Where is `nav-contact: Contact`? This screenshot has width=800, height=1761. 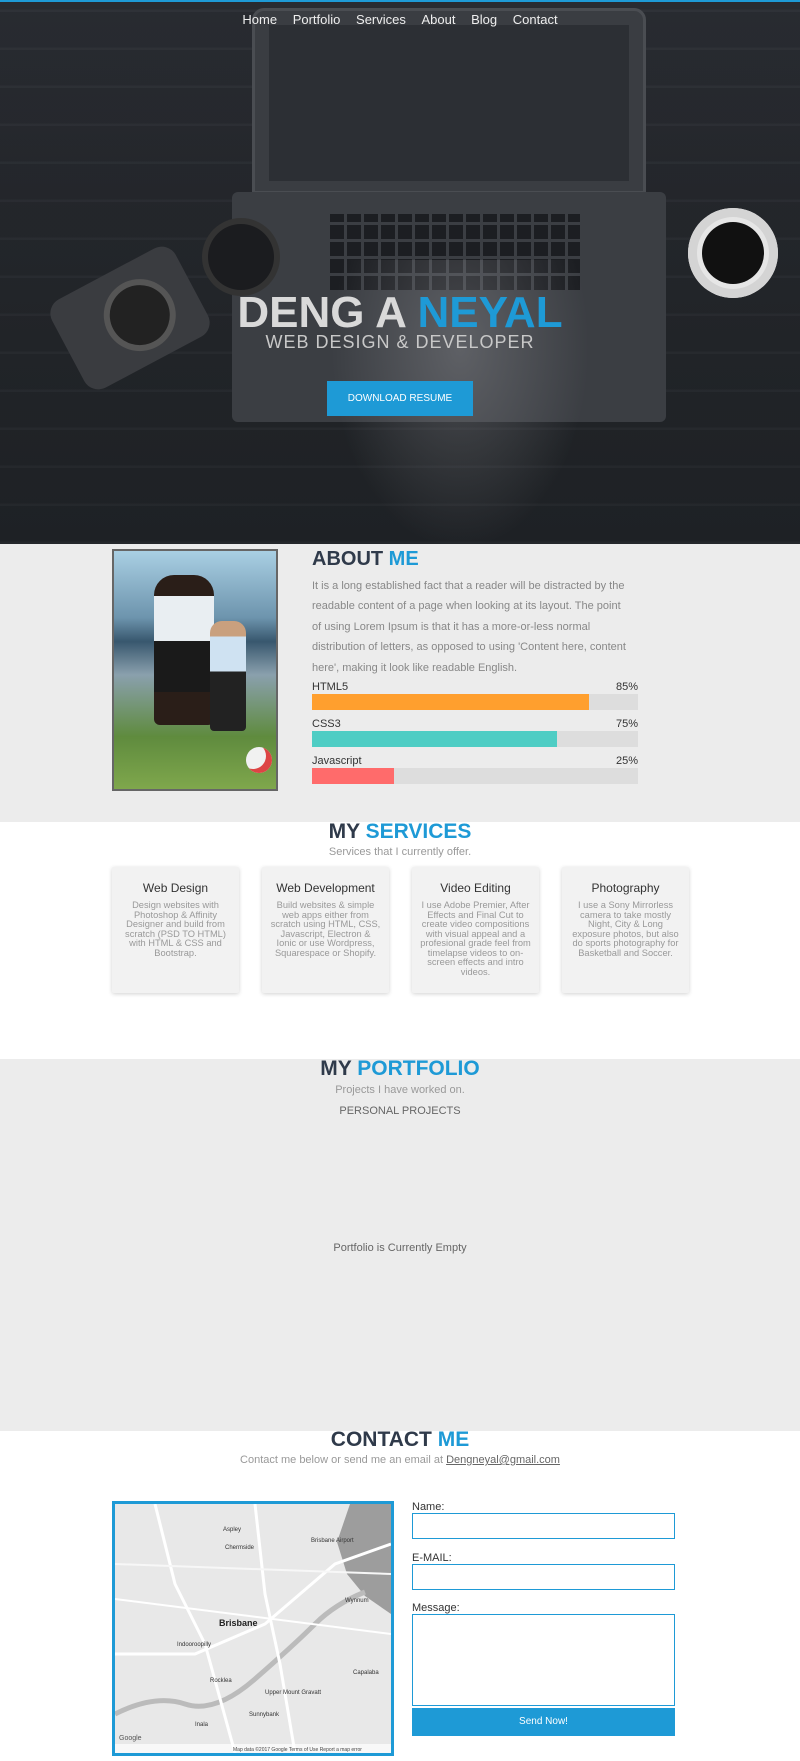 nav-contact: Contact is located at coordinates (535, 19).